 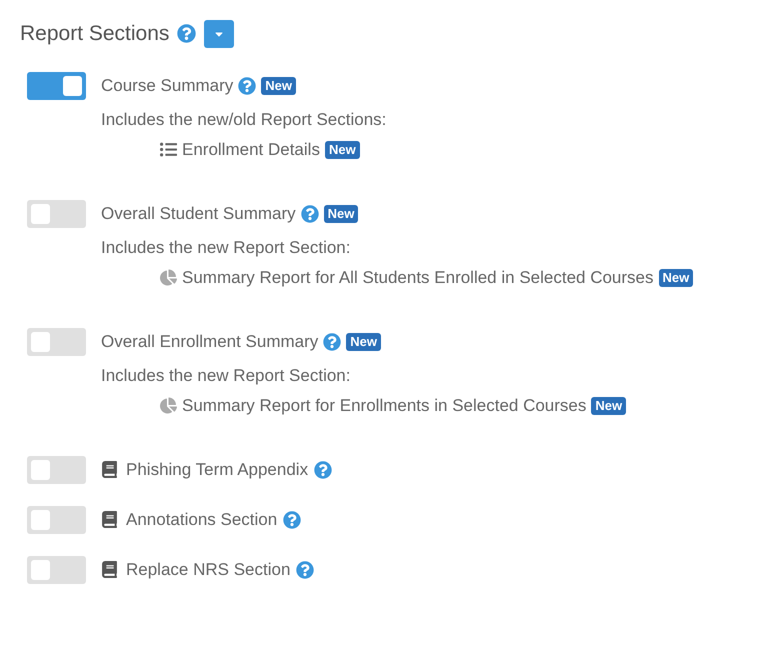 I want to click on section-label: Replace NRS Section, so click(x=208, y=569).